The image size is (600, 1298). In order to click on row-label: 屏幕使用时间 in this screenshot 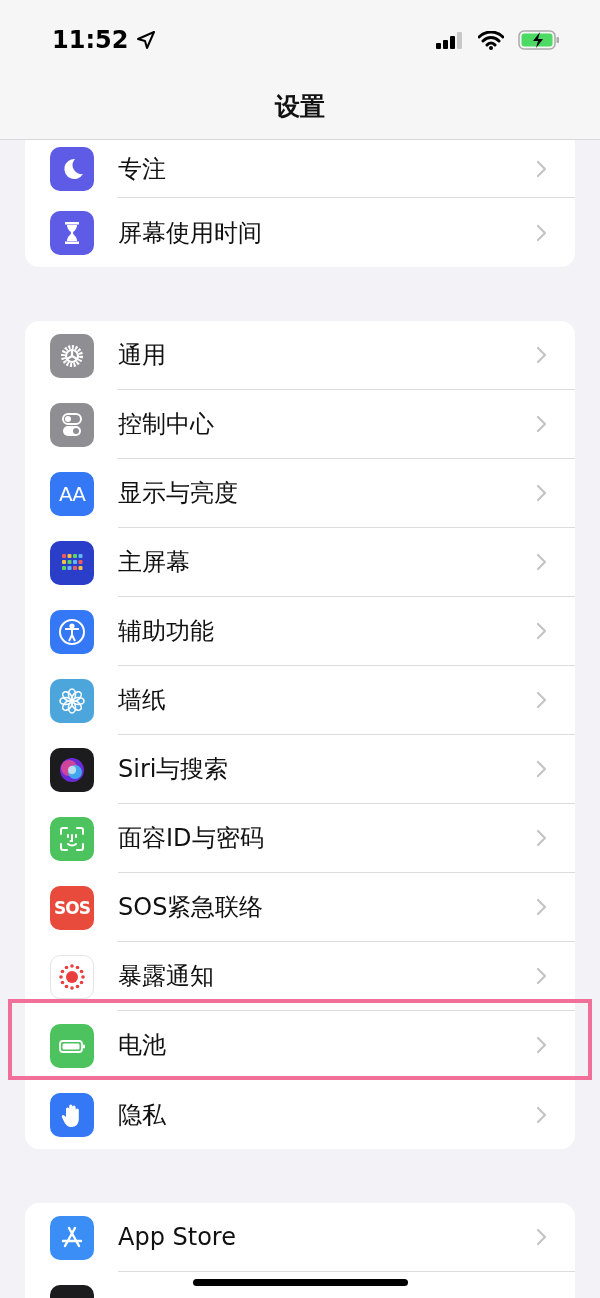, I will do `click(190, 233)`.